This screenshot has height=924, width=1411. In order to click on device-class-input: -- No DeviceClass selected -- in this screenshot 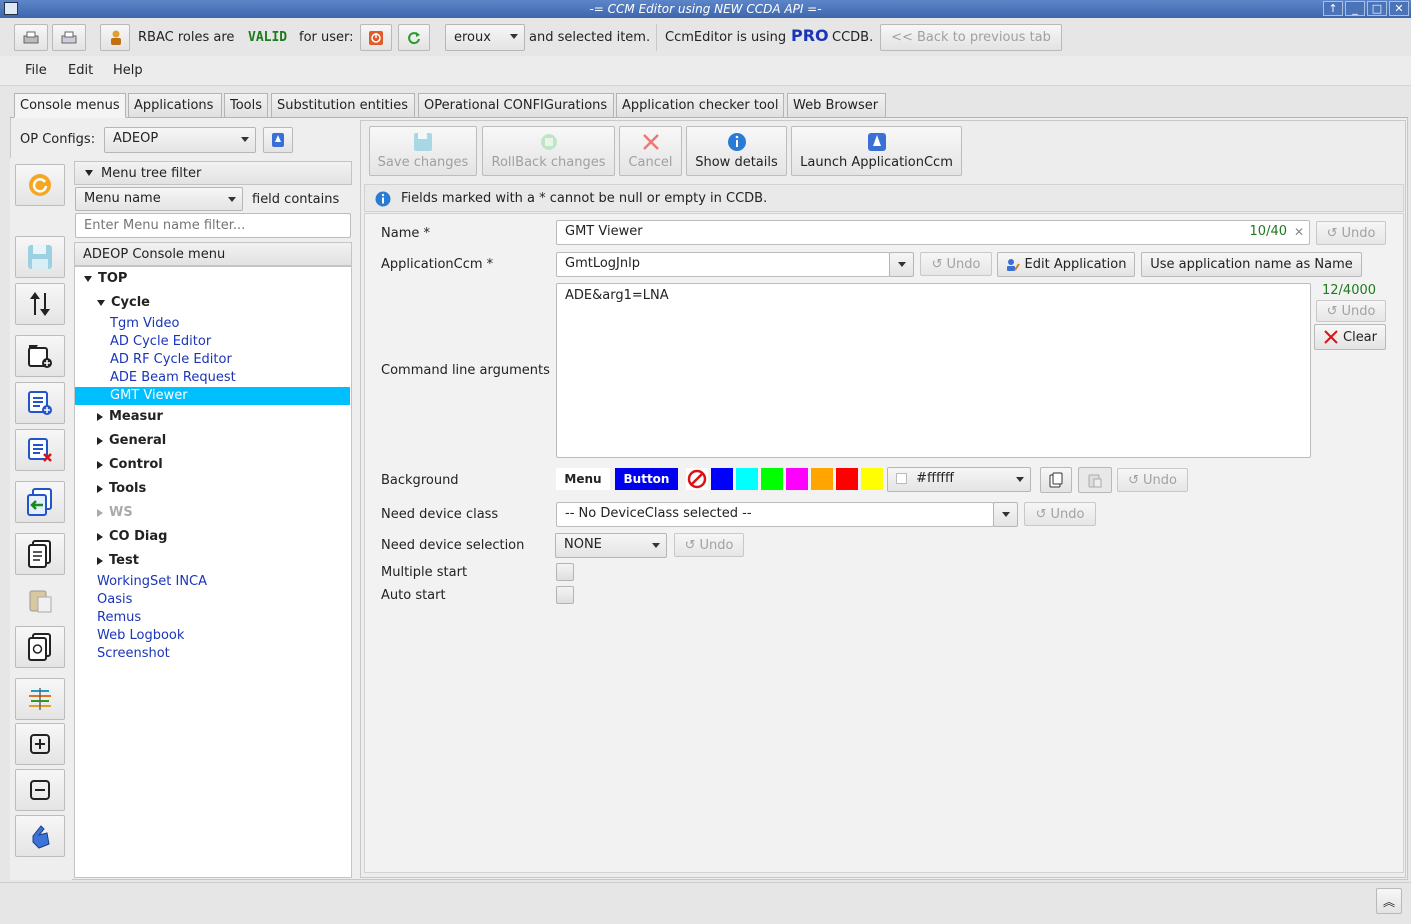, I will do `click(775, 514)`.